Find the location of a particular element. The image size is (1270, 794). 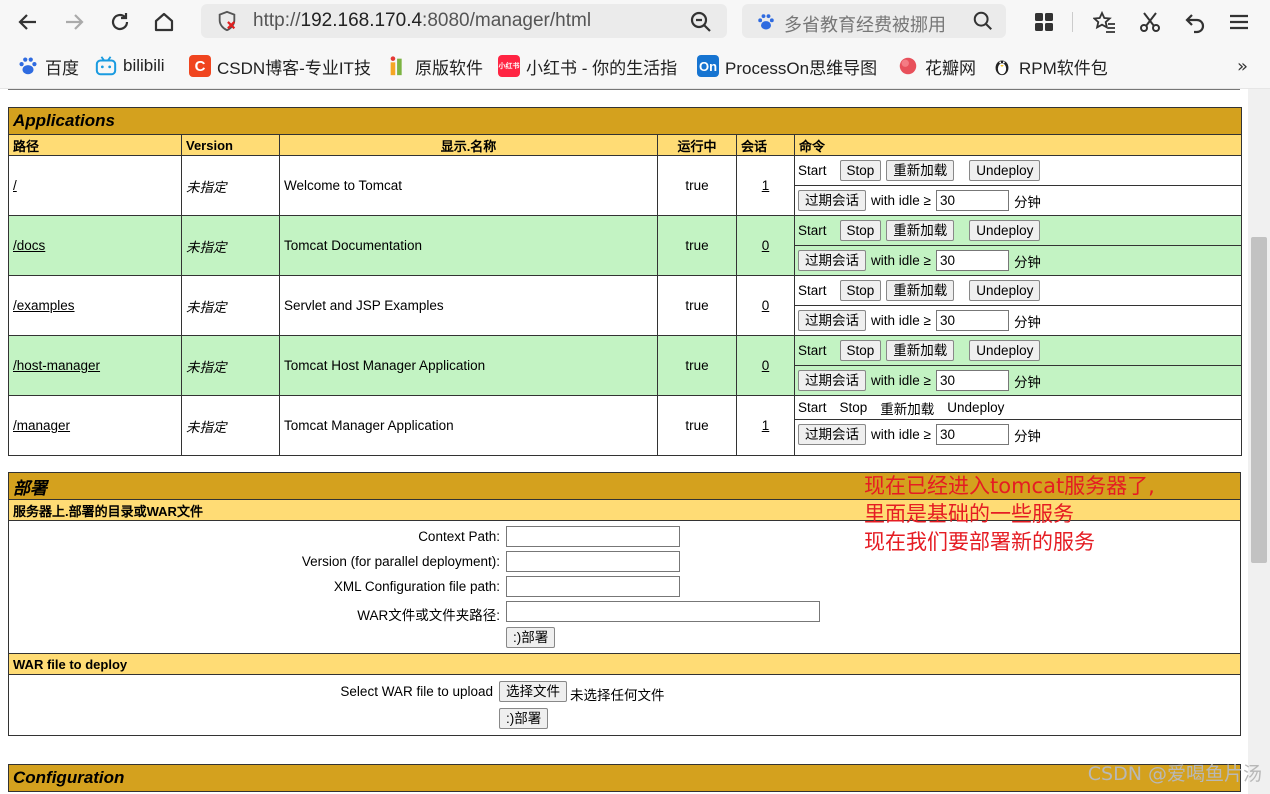

reload-text: 重新加载 is located at coordinates (907, 409).